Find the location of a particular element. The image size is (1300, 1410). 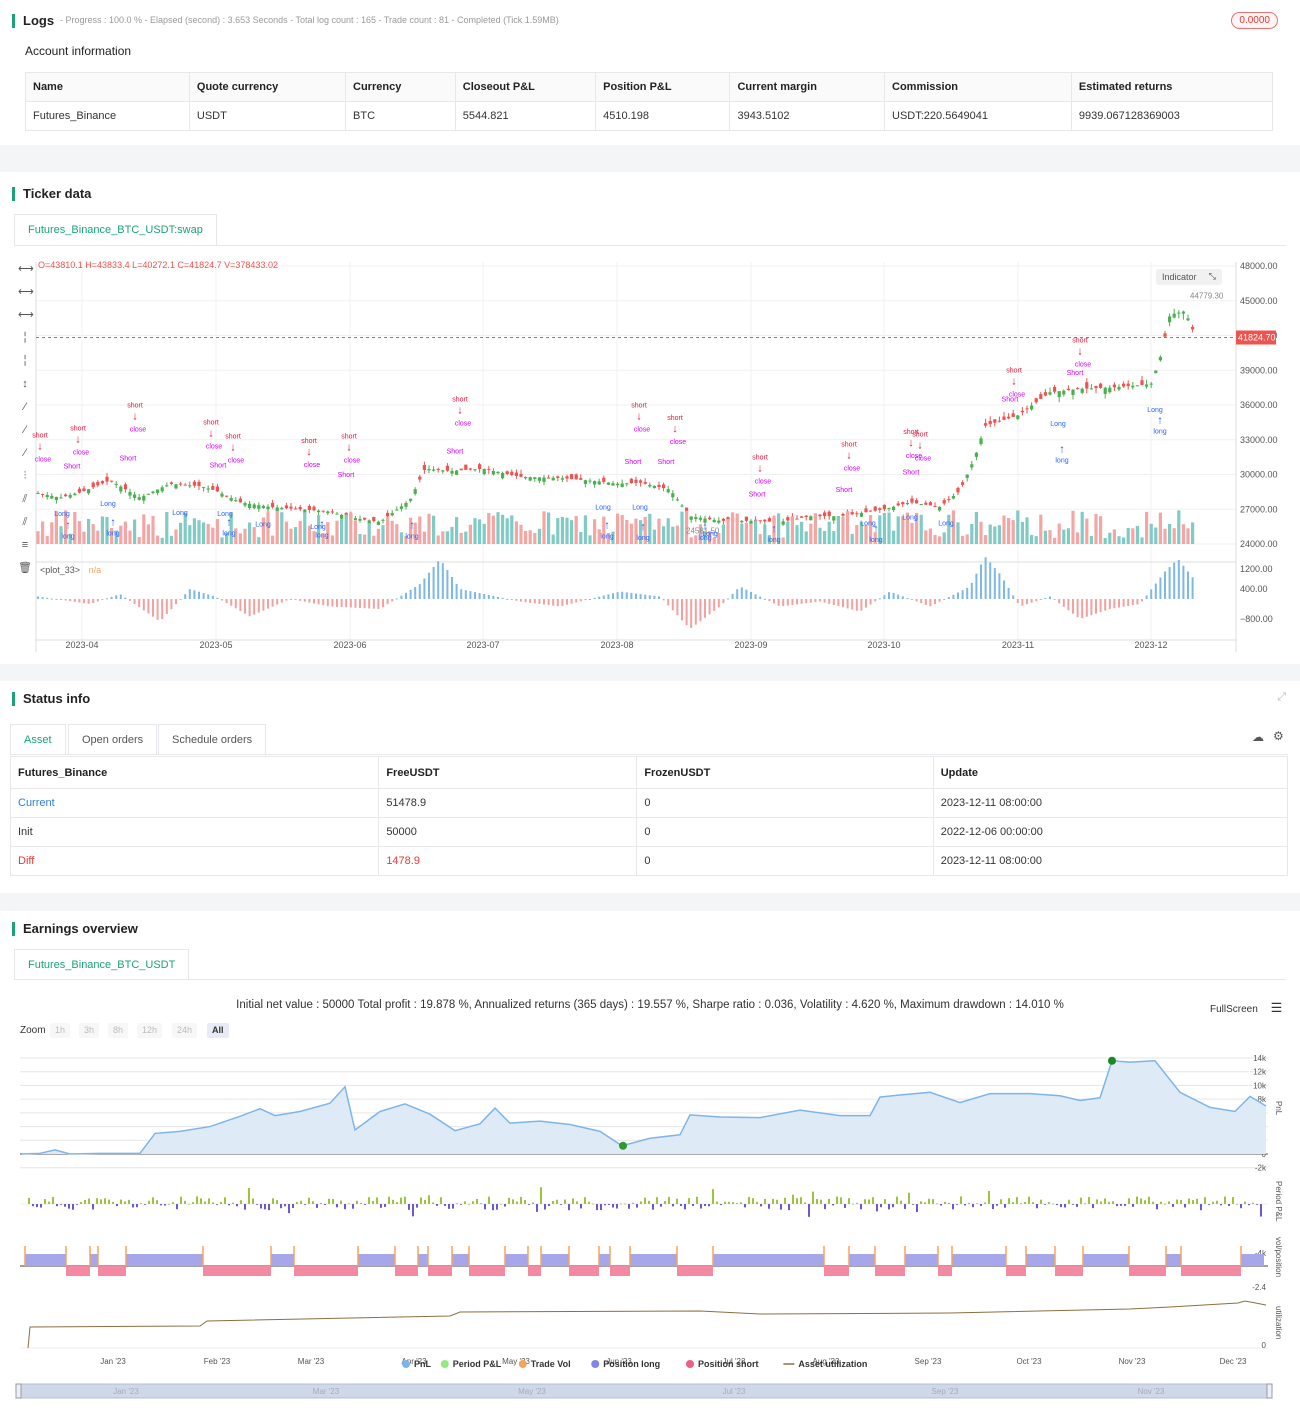

tab-earnings-pair: Futures_Binance_BTC_USDT is located at coordinates (102, 964).